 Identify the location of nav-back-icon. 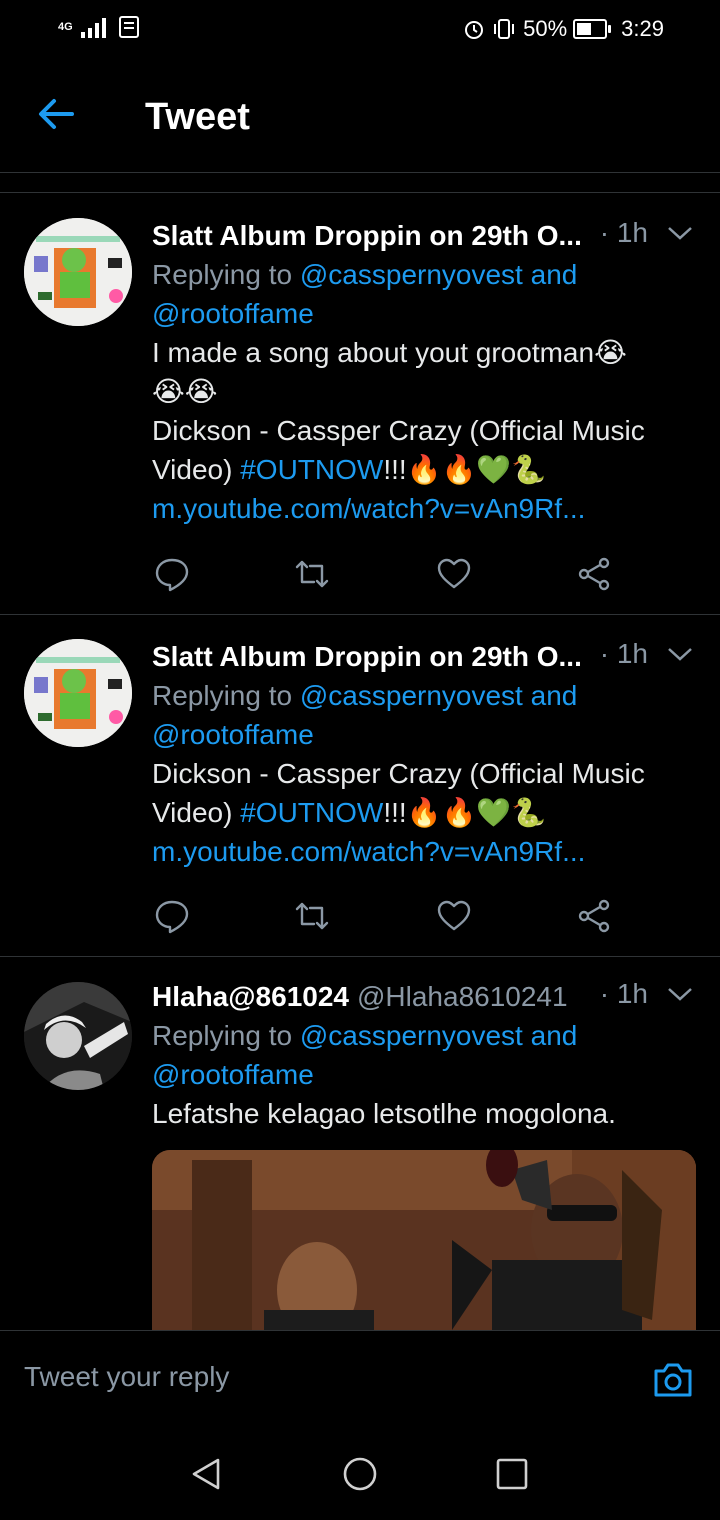
(206, 1474).